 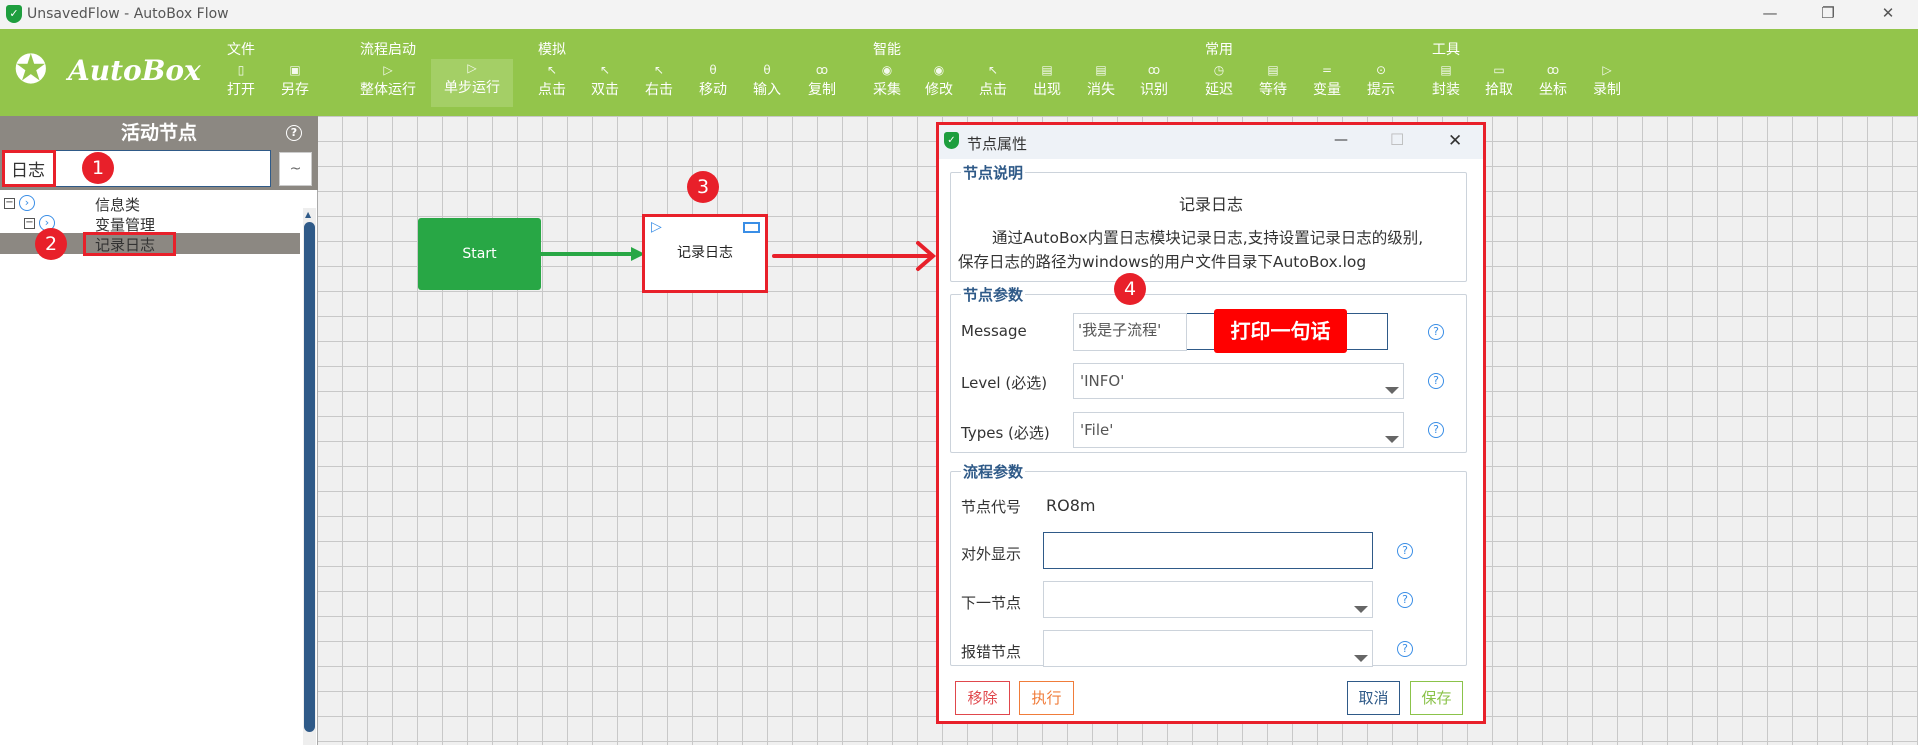 What do you see at coordinates (1208, 599) in the screenshot?
I see `next-node-select` at bounding box center [1208, 599].